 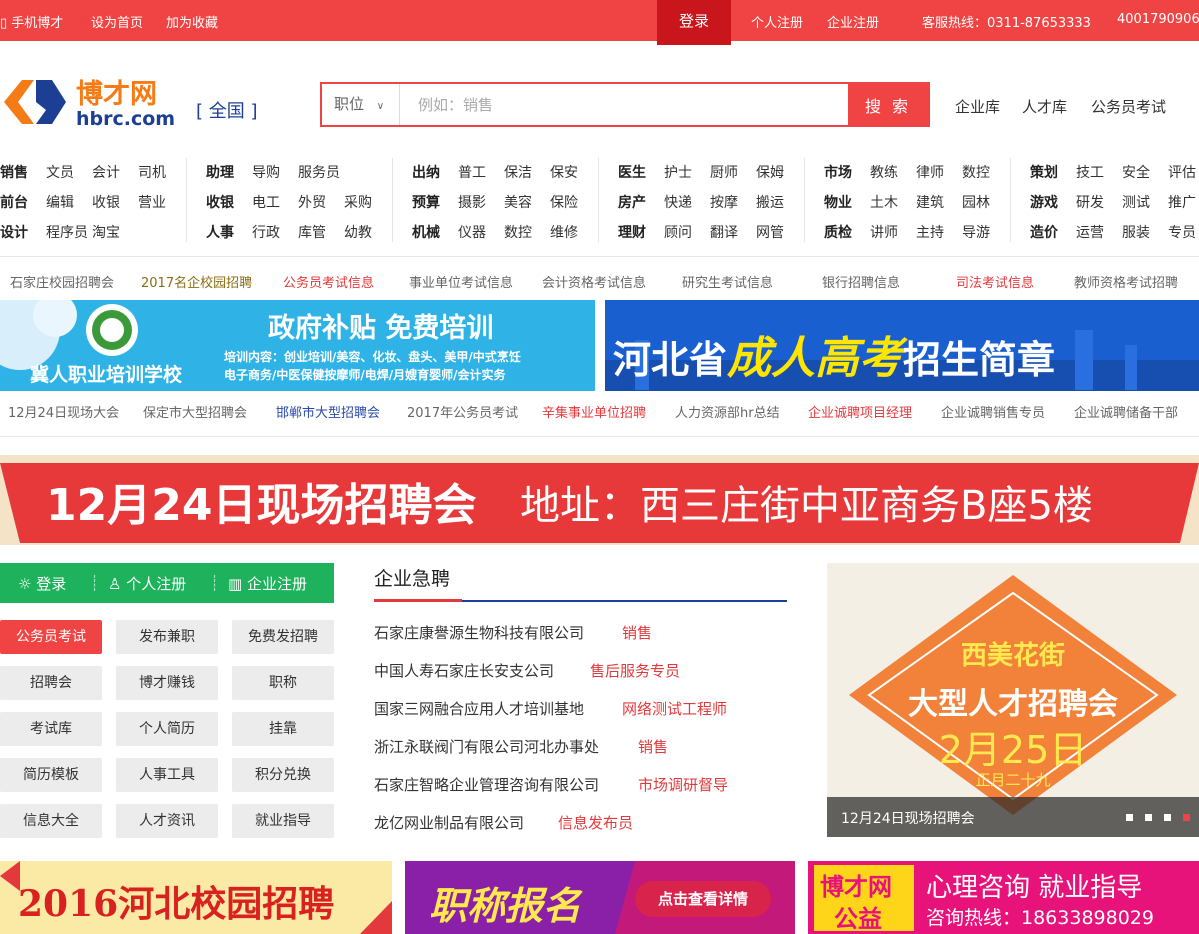 I want to click on category-link: 机械, so click(x=426, y=232).